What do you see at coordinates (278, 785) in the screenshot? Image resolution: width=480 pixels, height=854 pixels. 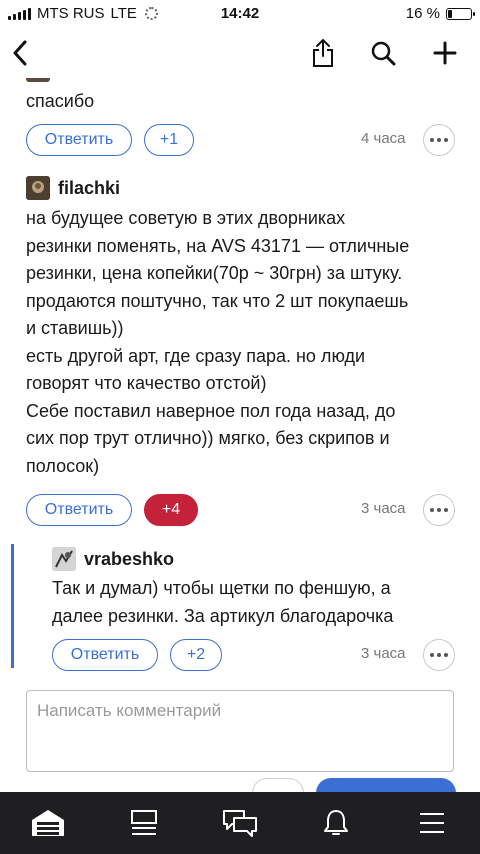 I see `attach-photo-button` at bounding box center [278, 785].